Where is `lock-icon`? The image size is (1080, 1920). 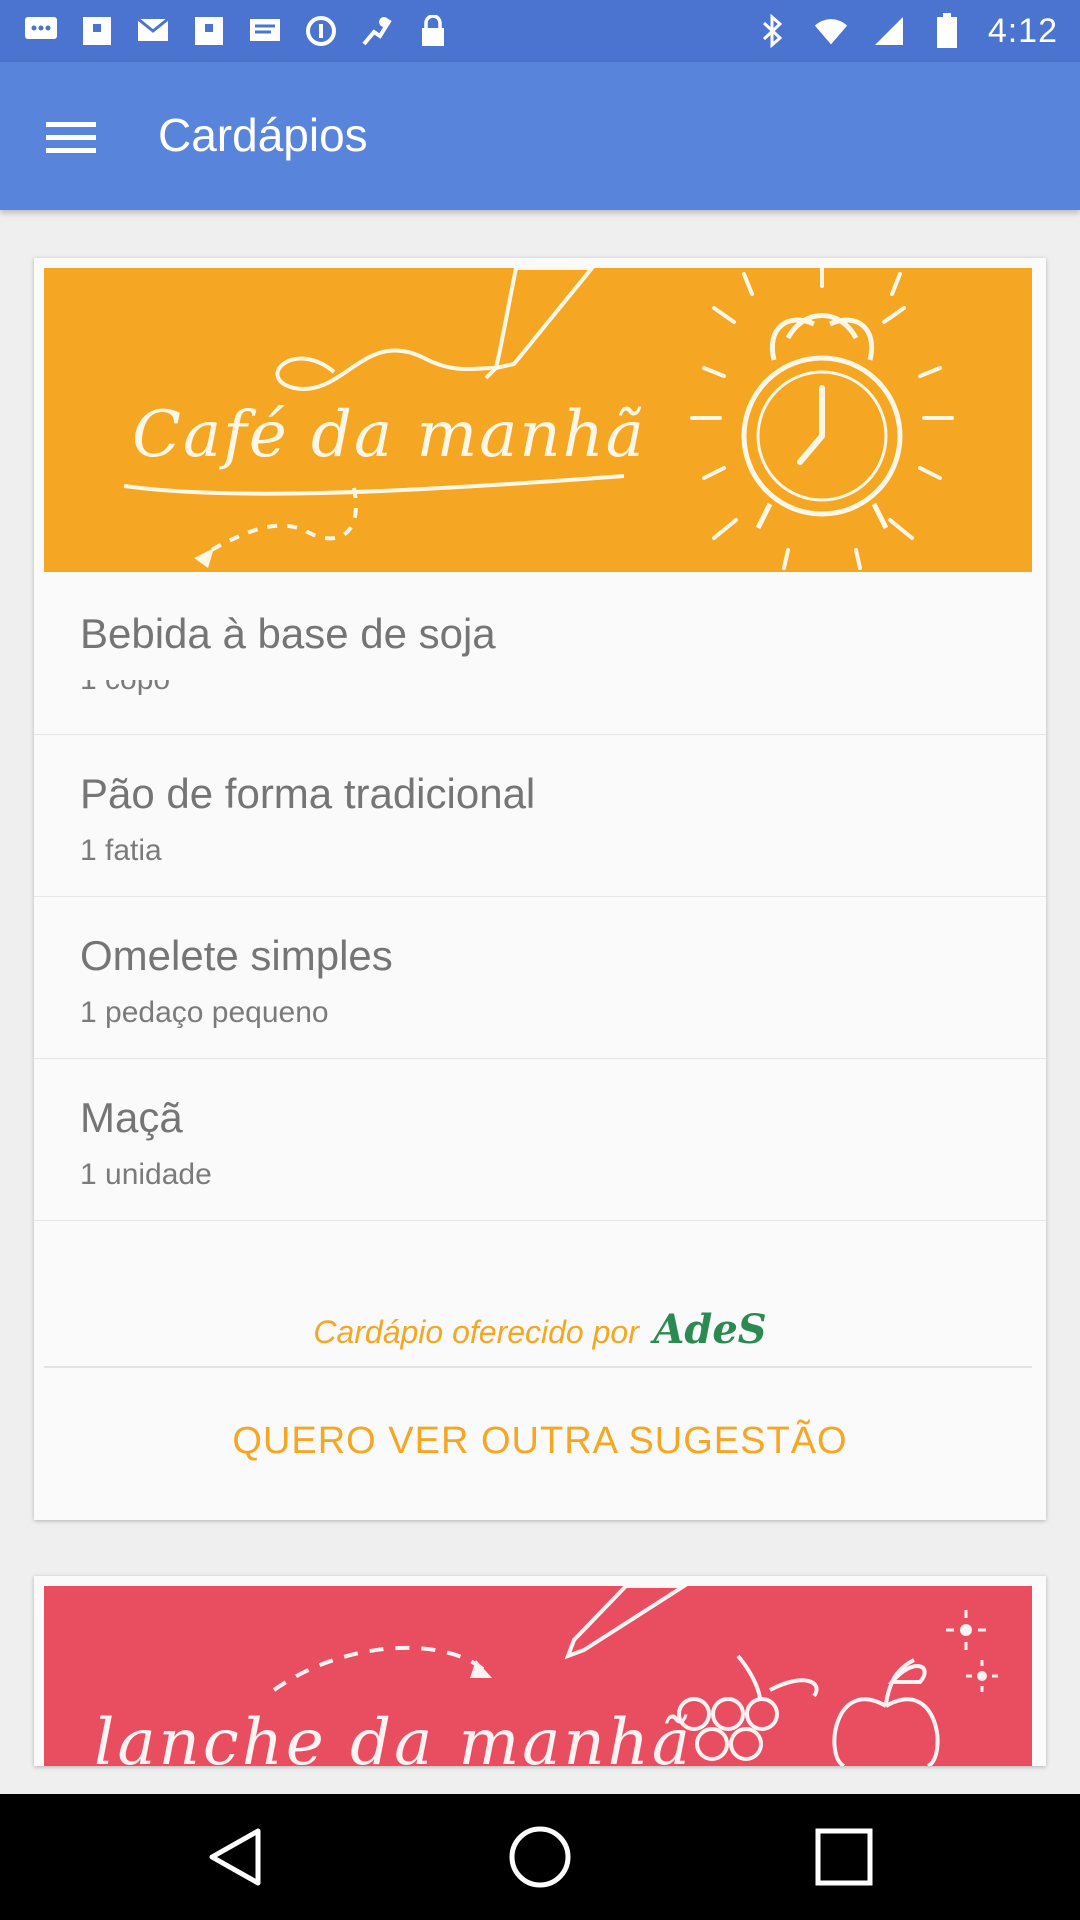 lock-icon is located at coordinates (433, 31).